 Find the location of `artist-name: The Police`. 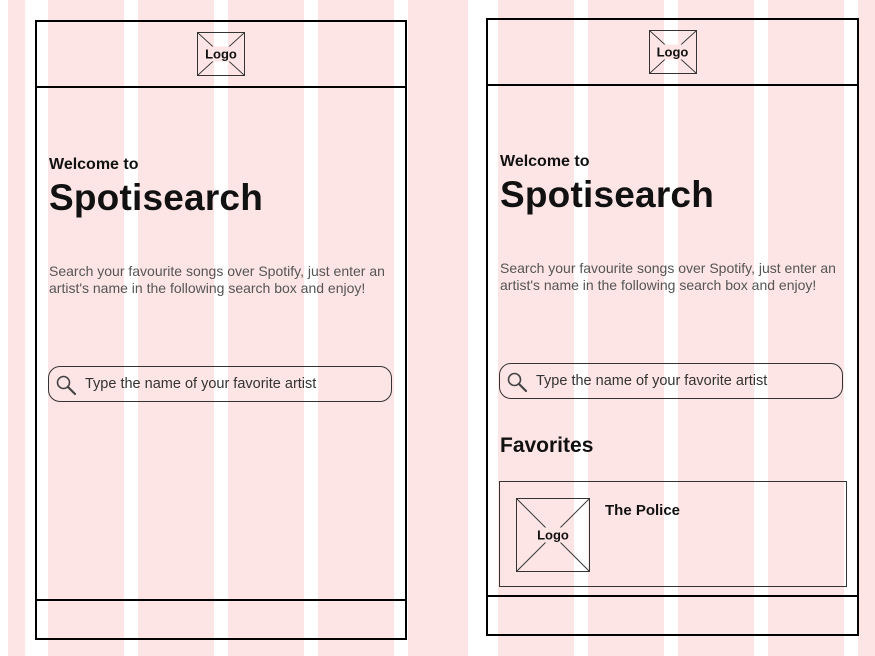

artist-name: The Police is located at coordinates (643, 510).